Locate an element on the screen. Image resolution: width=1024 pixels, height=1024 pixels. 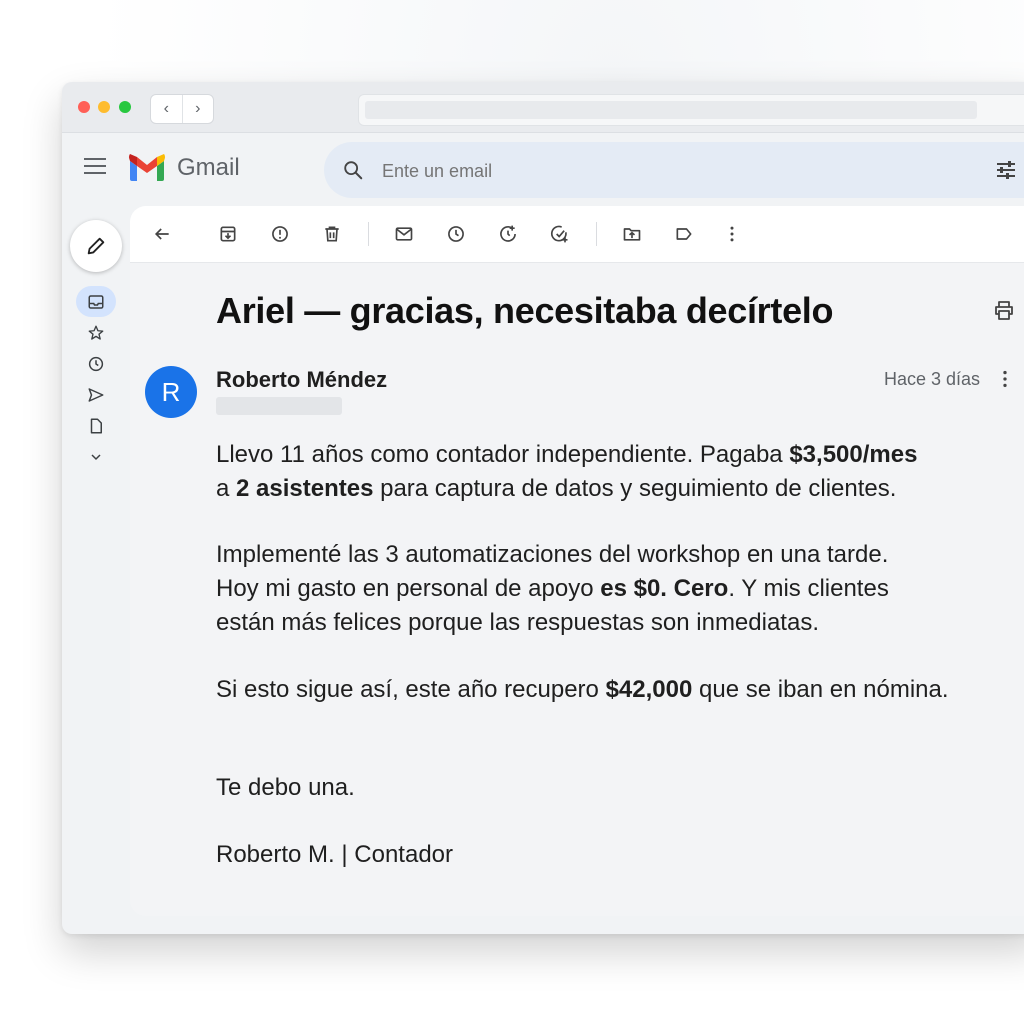
report-spam-icon is located at coordinates (280, 234).